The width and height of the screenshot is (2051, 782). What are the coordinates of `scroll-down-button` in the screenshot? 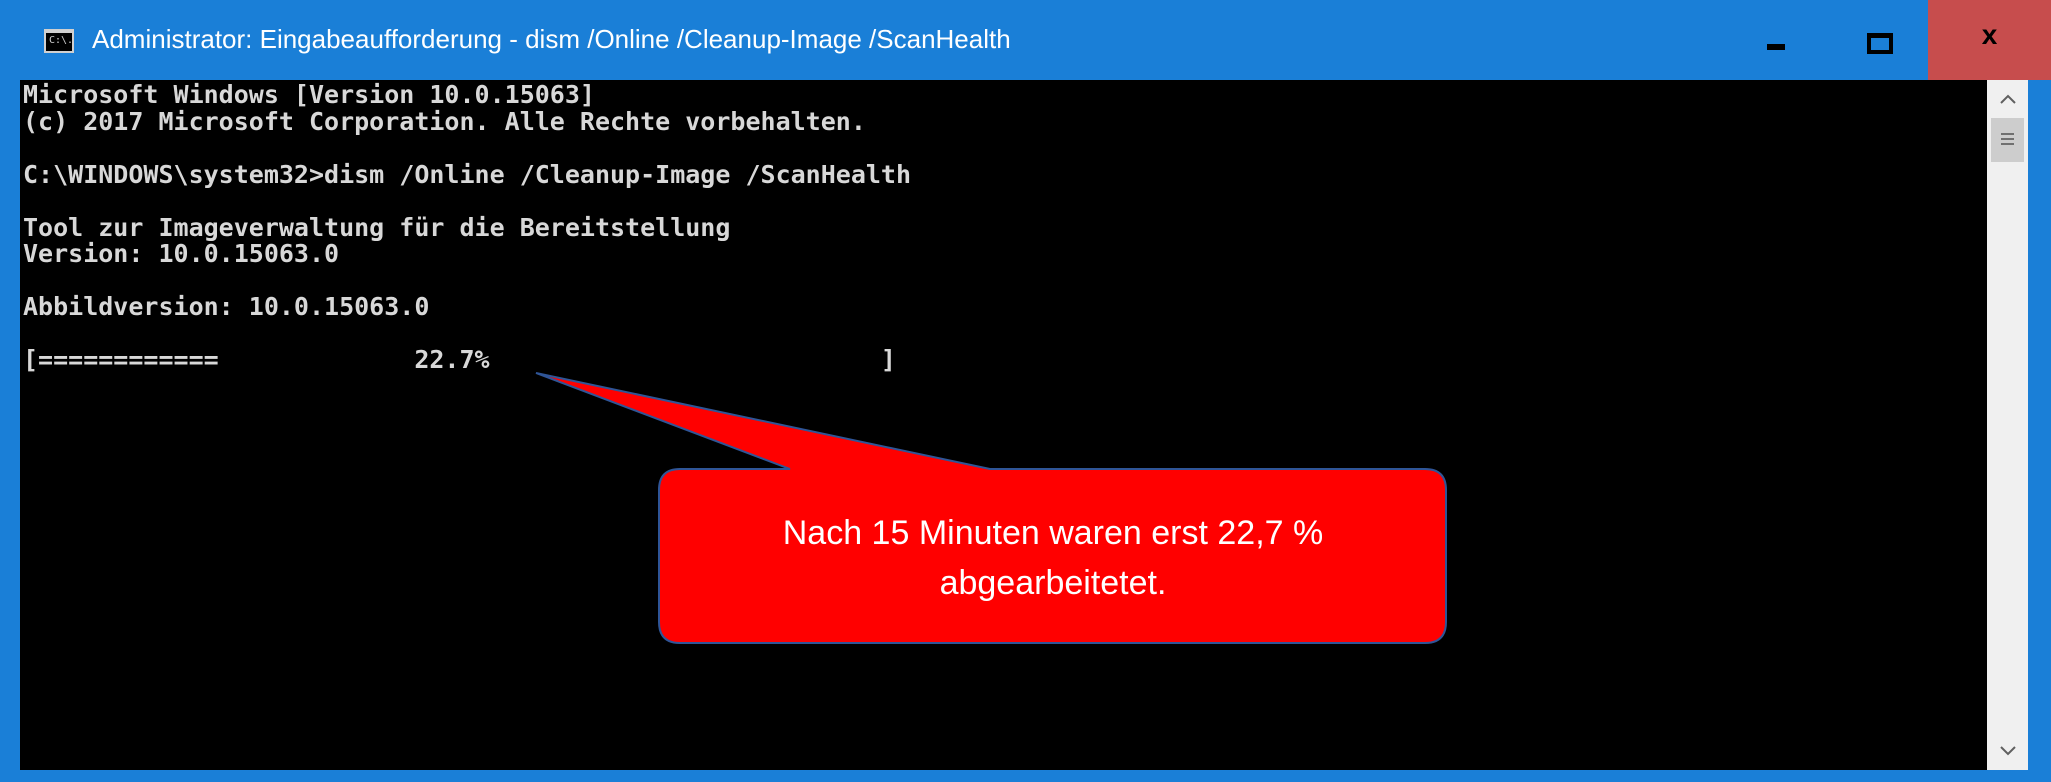 It's located at (2007, 751).